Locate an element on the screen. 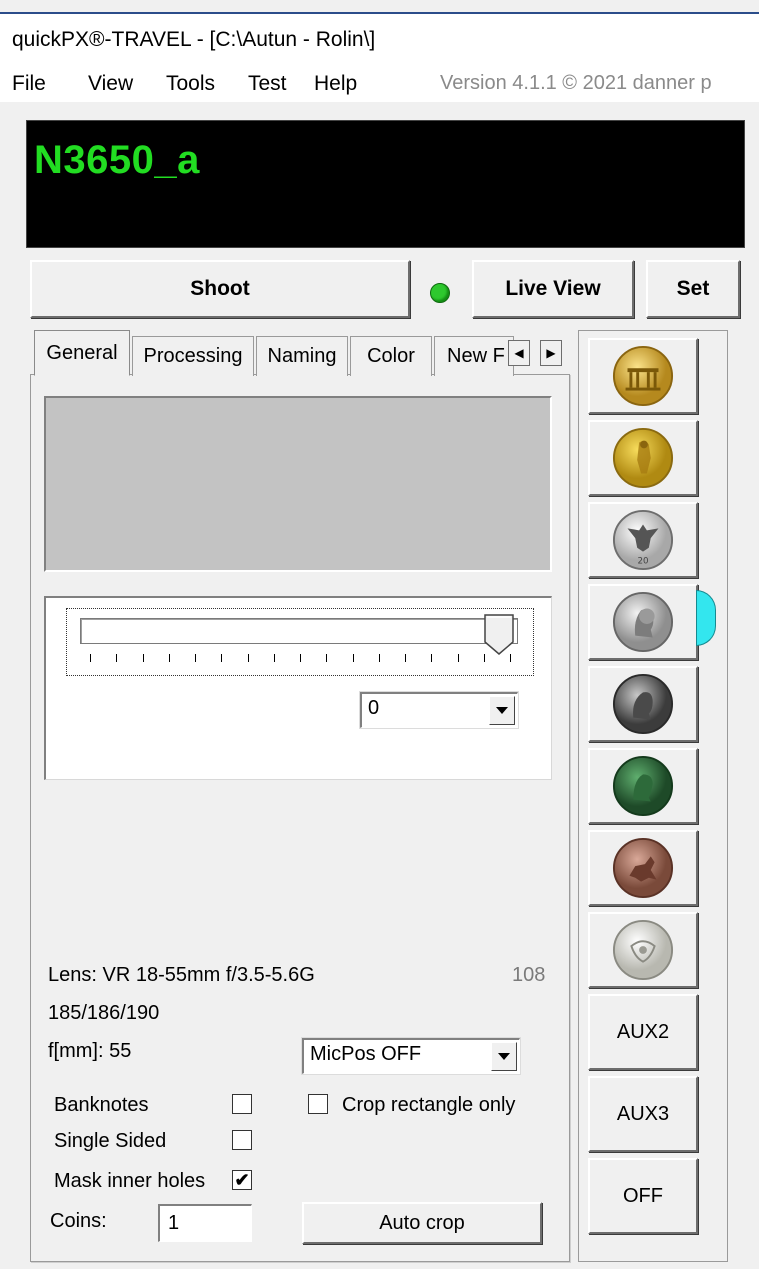 This screenshot has width=759, height=1269. coin-brandenburg-gold-icon is located at coordinates (643, 376).